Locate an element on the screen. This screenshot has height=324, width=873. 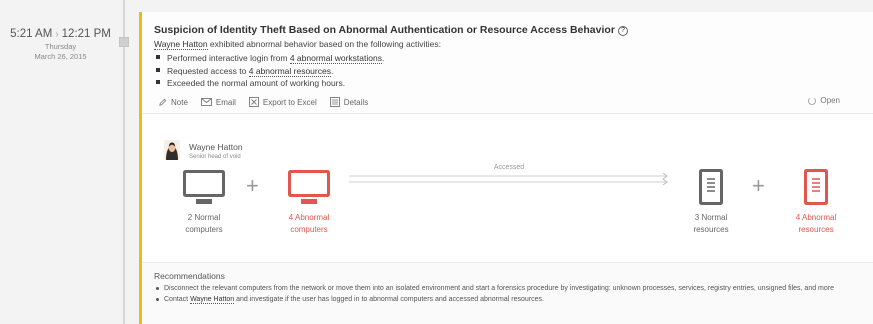
status-open-button: Open is located at coordinates (824, 100).